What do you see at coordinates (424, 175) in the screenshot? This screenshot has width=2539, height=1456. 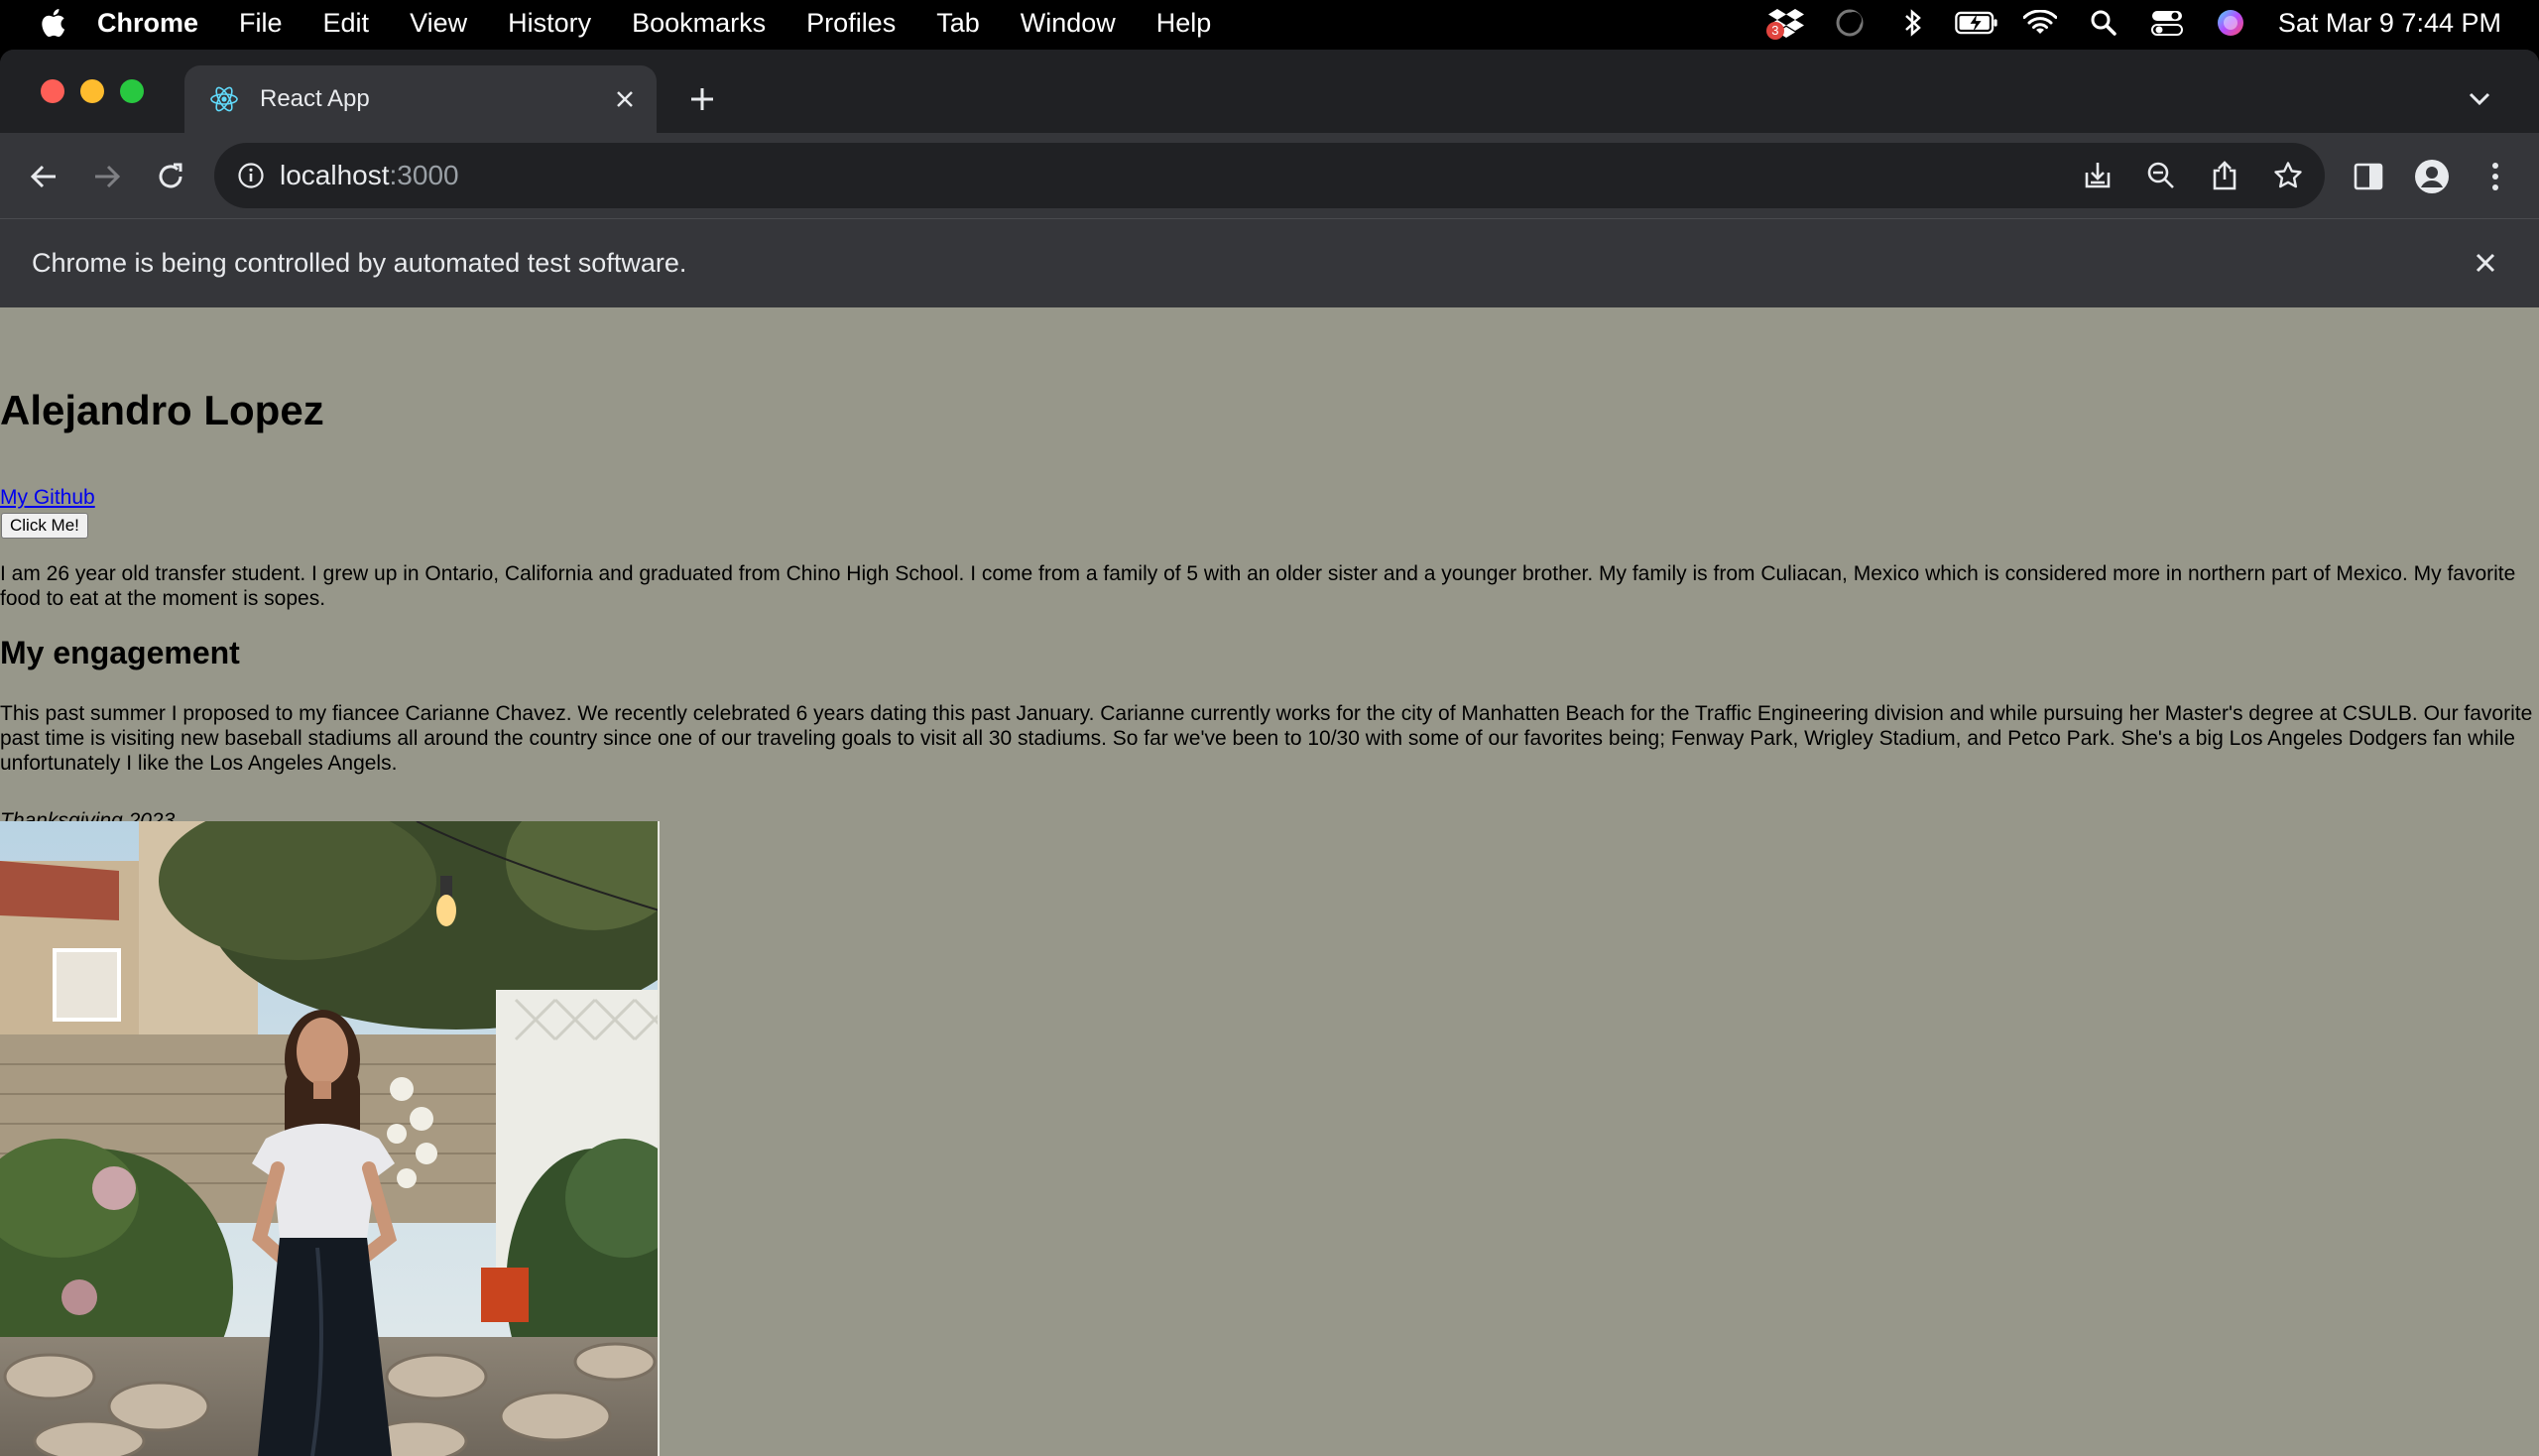 I see `url-port: :3000` at bounding box center [424, 175].